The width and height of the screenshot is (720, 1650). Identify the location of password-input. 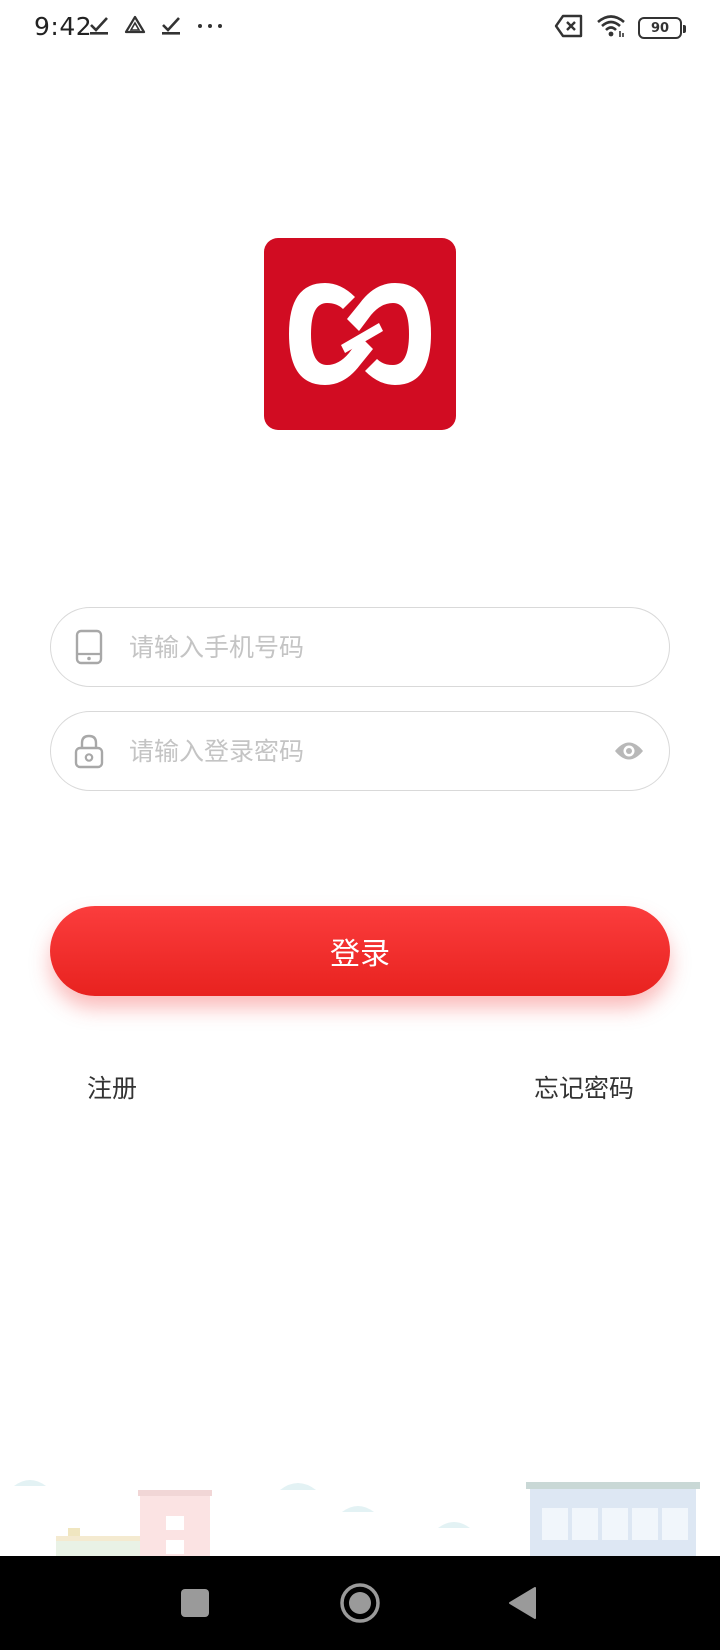
(358, 751).